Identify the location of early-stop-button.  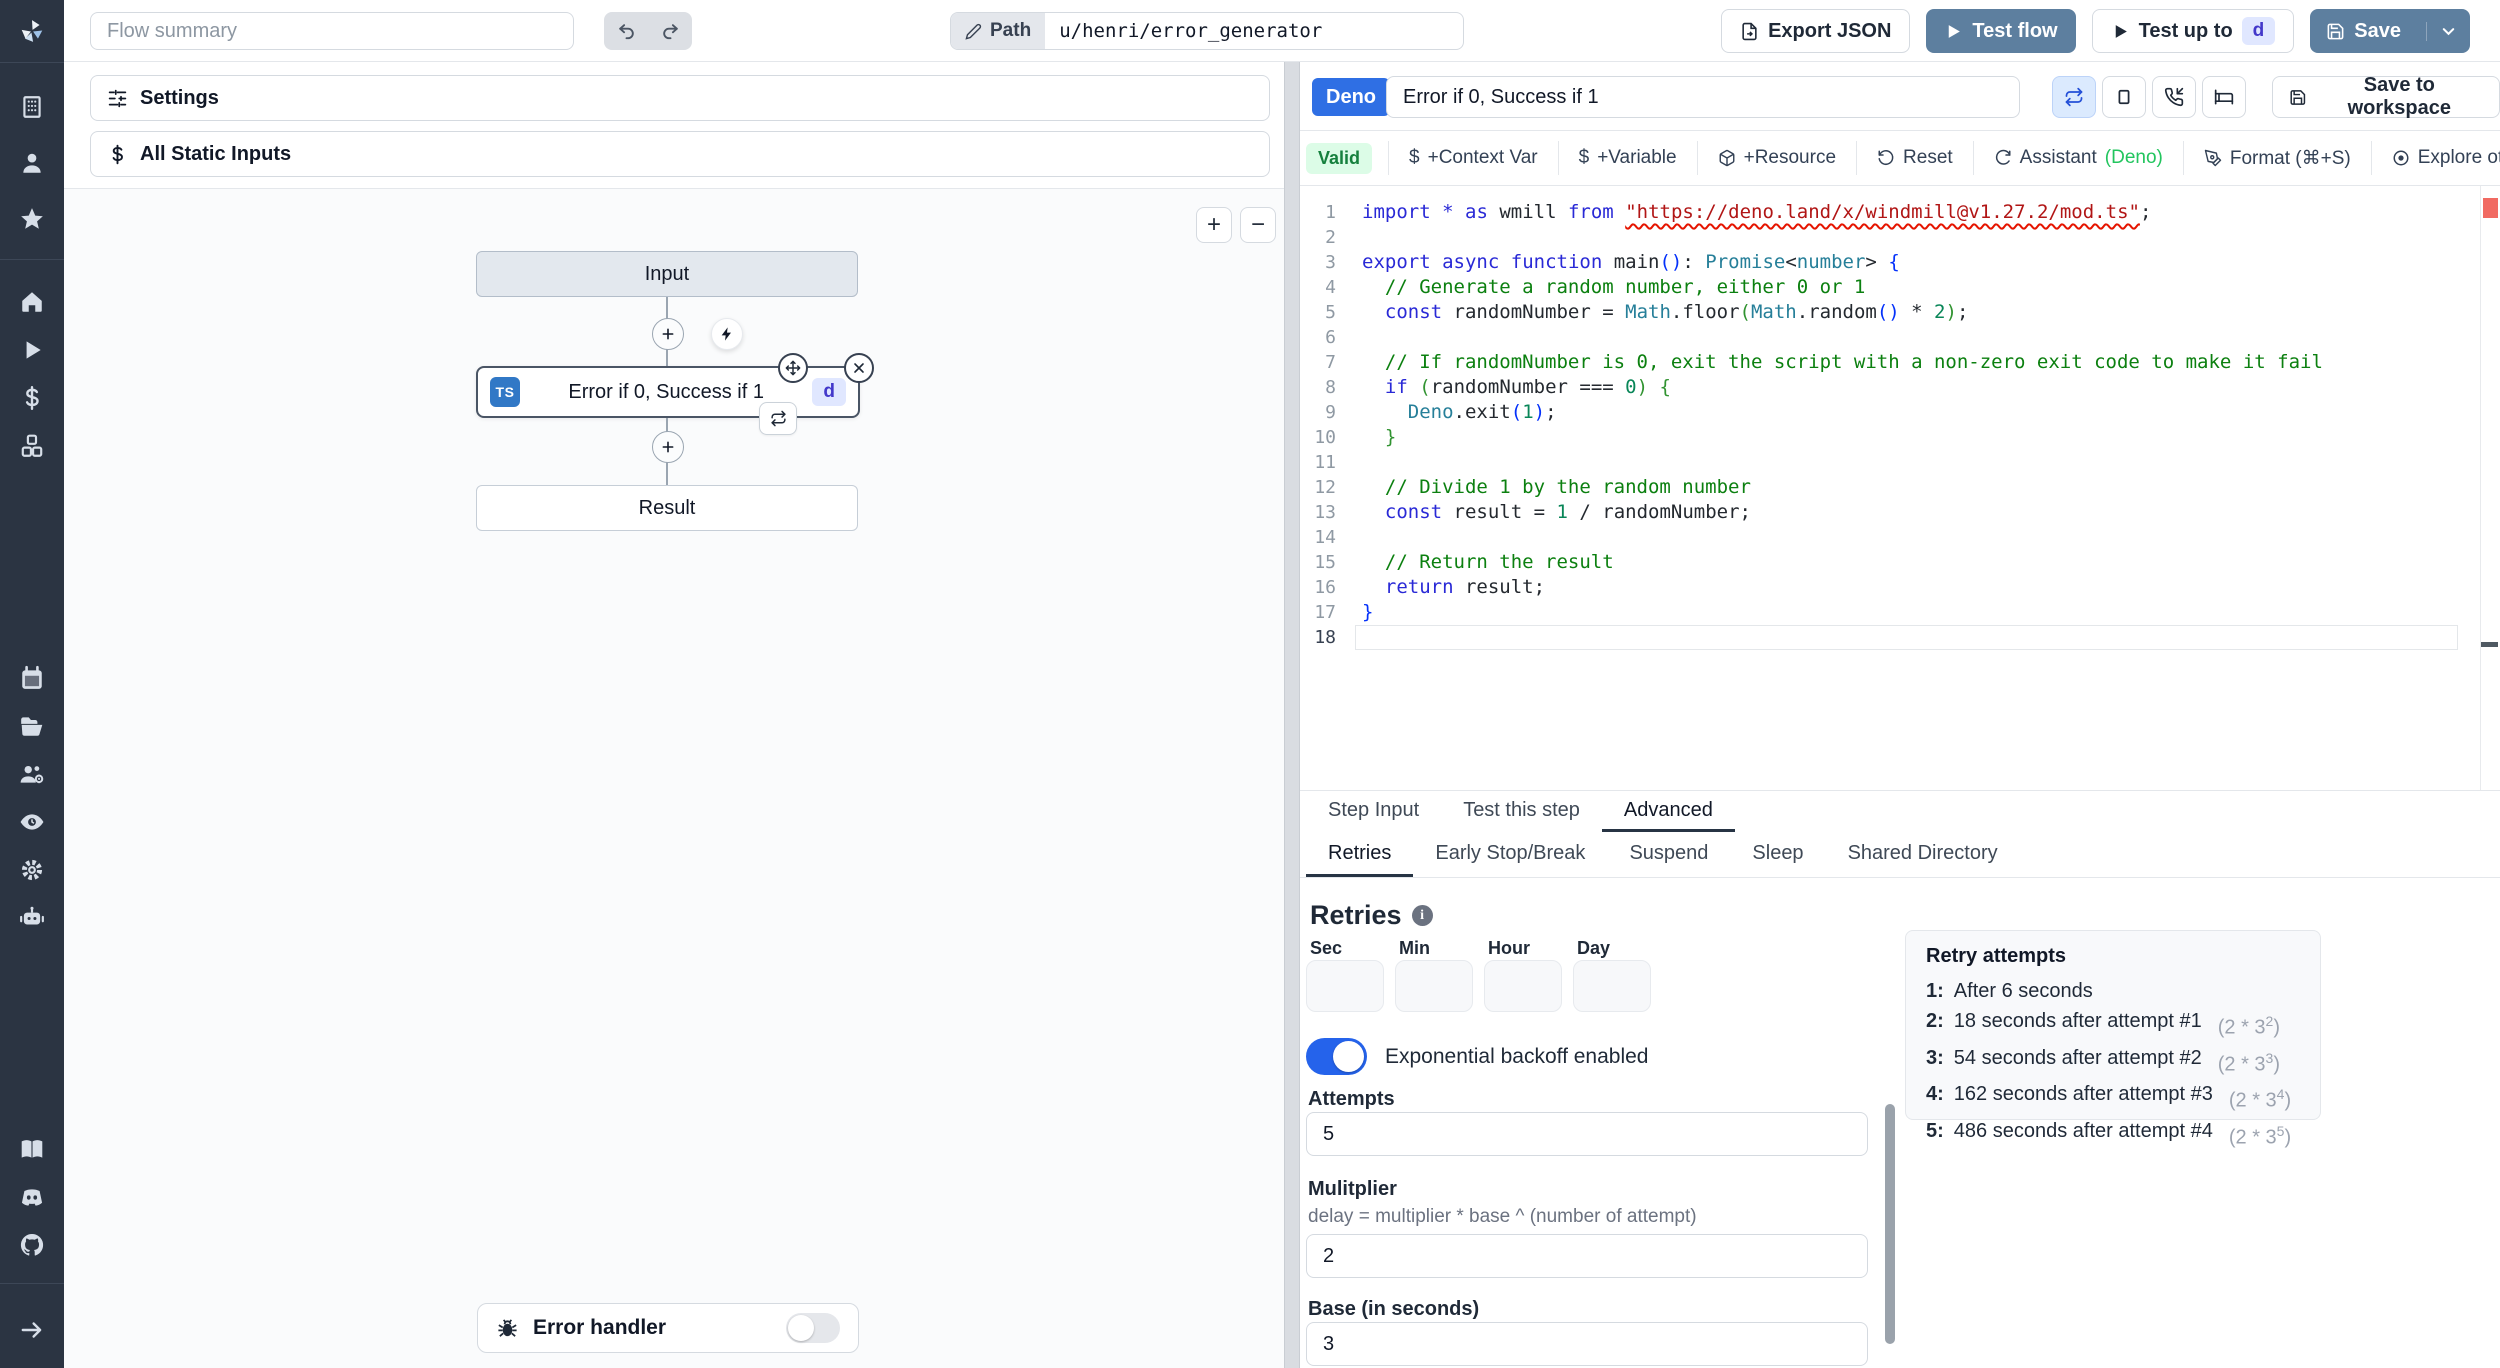
(2124, 97).